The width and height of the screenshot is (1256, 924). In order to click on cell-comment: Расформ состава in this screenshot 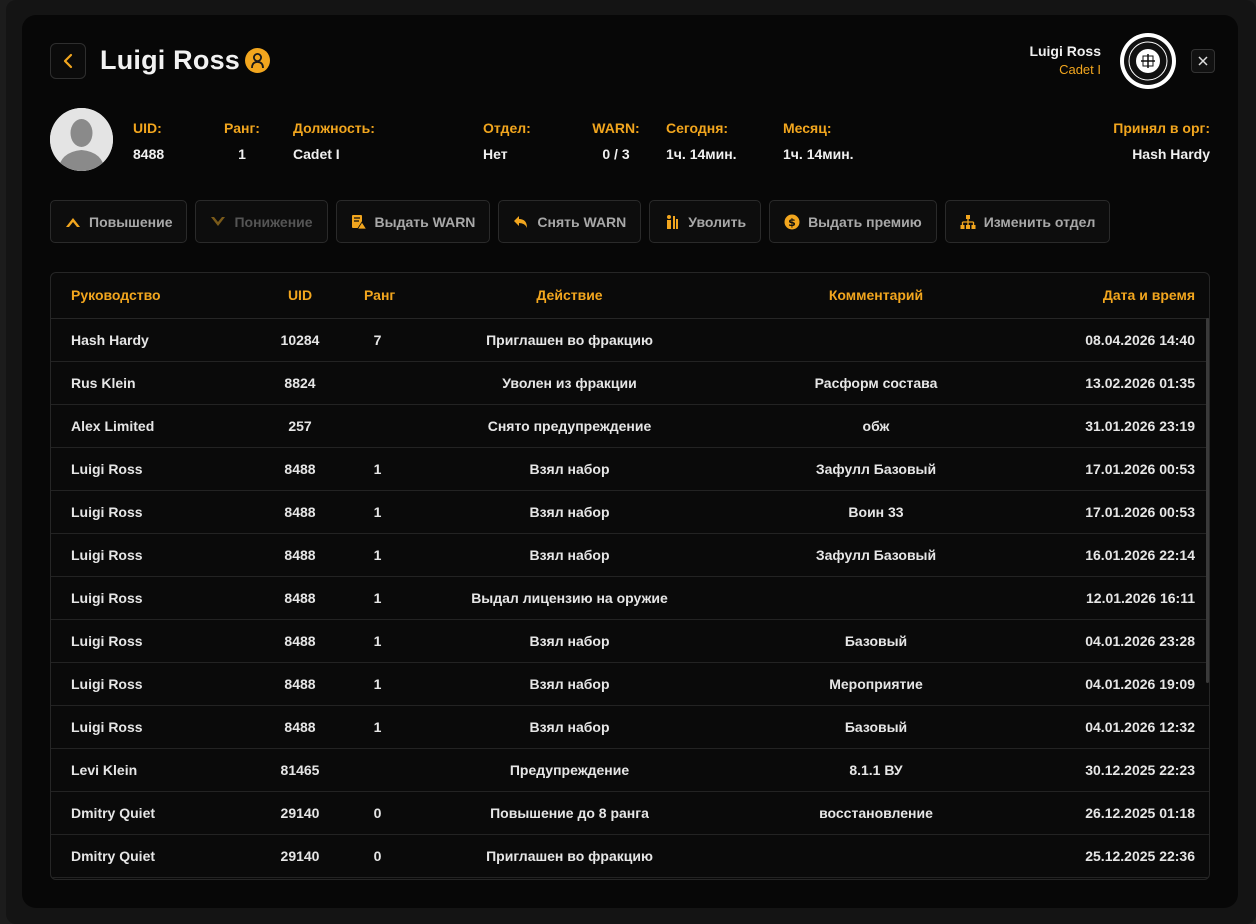, I will do `click(876, 383)`.